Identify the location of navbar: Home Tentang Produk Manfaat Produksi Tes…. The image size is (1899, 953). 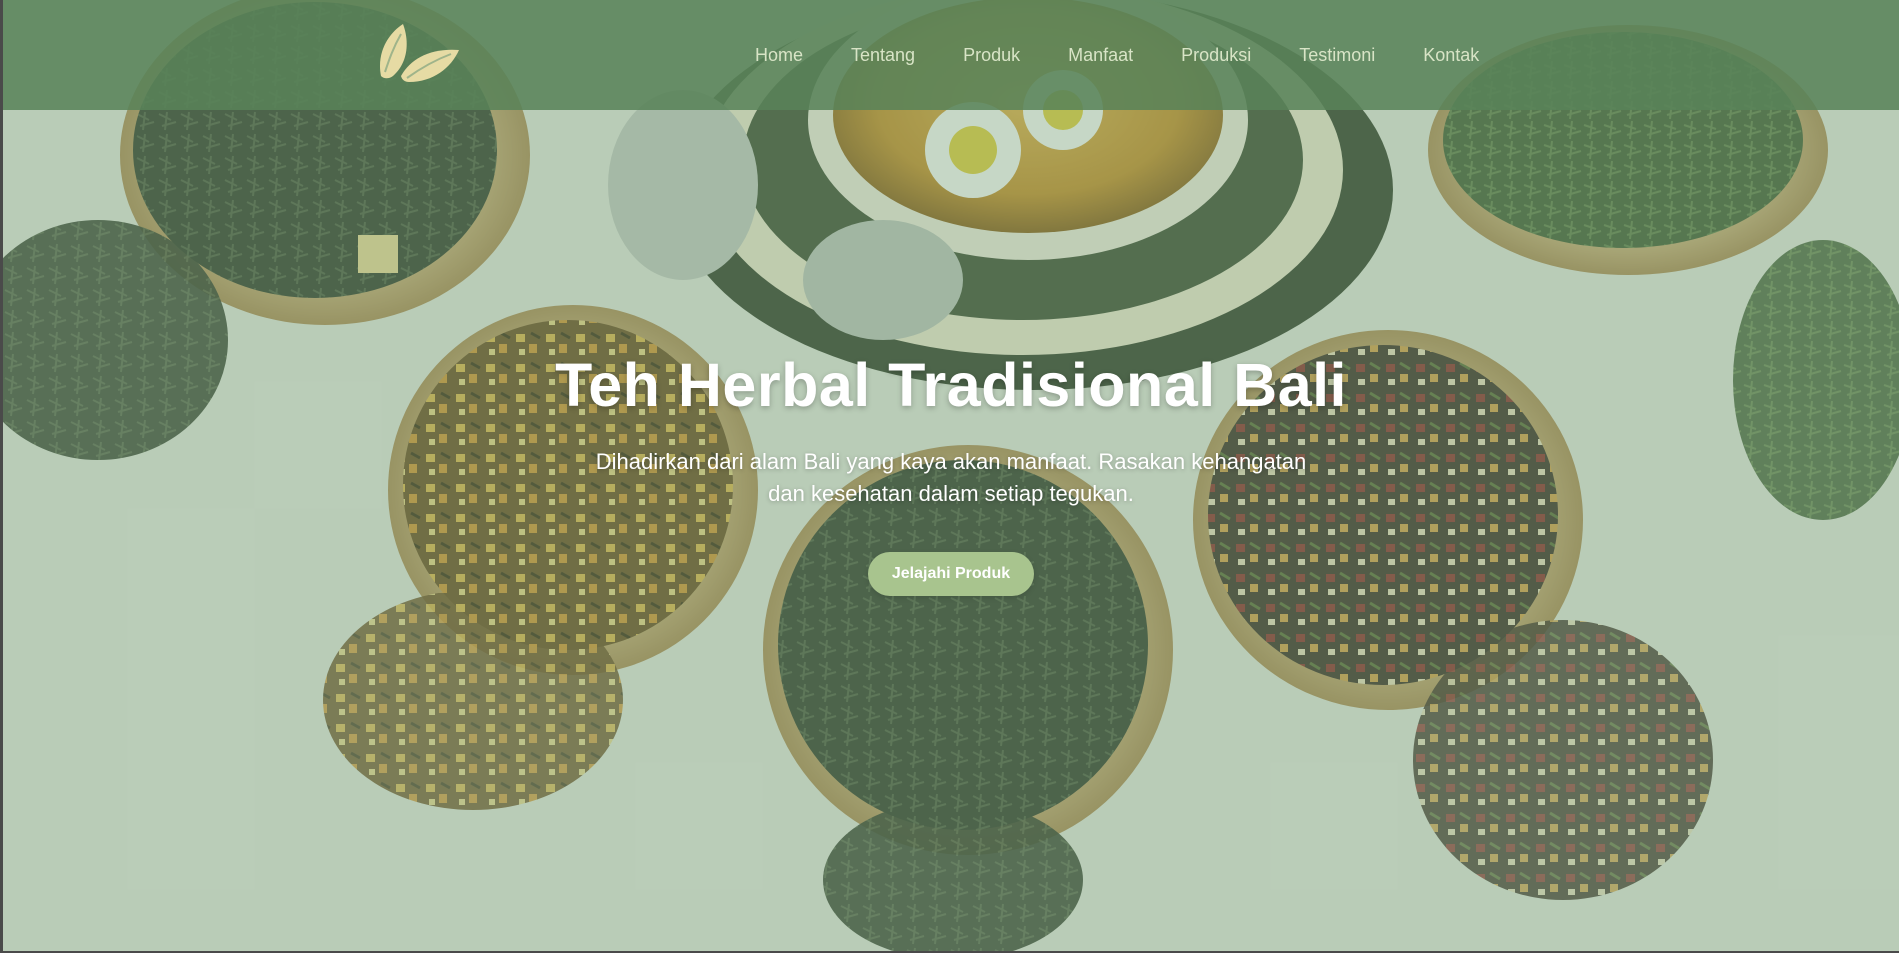
(951, 55).